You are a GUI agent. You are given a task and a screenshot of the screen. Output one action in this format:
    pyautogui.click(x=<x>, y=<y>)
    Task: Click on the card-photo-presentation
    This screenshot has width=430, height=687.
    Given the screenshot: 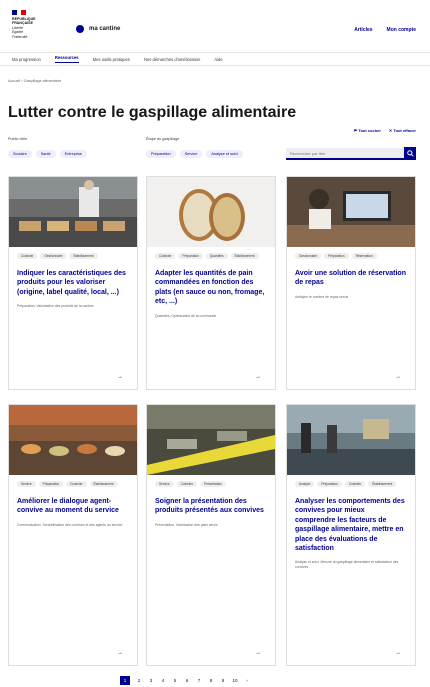 What is the action you would take?
    pyautogui.click(x=211, y=440)
    